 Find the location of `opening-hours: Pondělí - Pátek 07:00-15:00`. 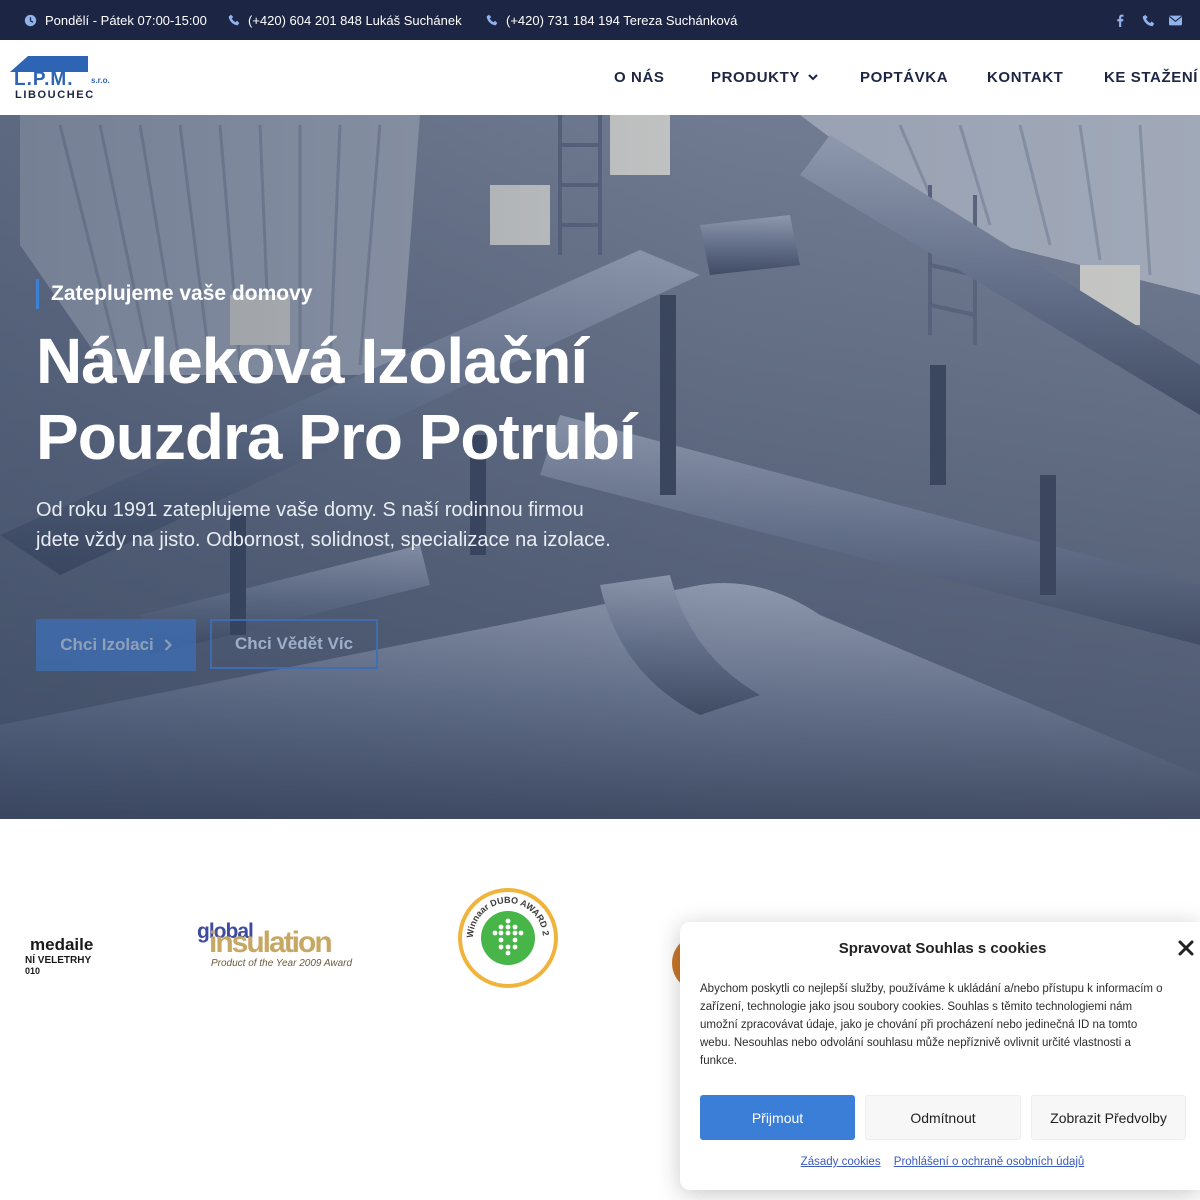

opening-hours: Pondělí - Pátek 07:00-15:00 is located at coordinates (115, 20).